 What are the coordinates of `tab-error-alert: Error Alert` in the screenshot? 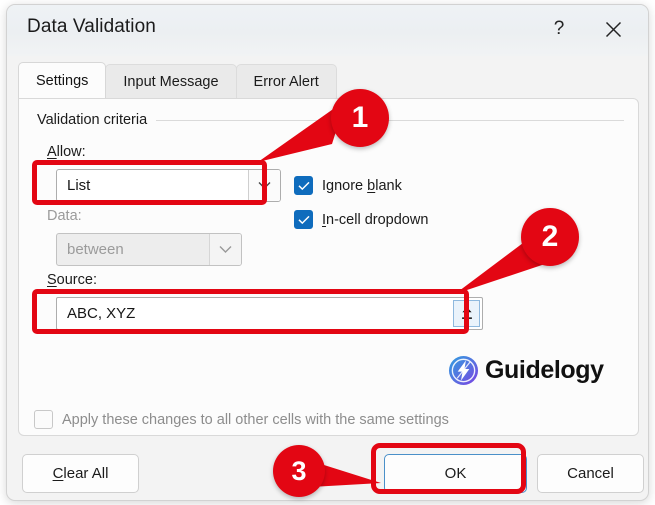 It's located at (286, 81).